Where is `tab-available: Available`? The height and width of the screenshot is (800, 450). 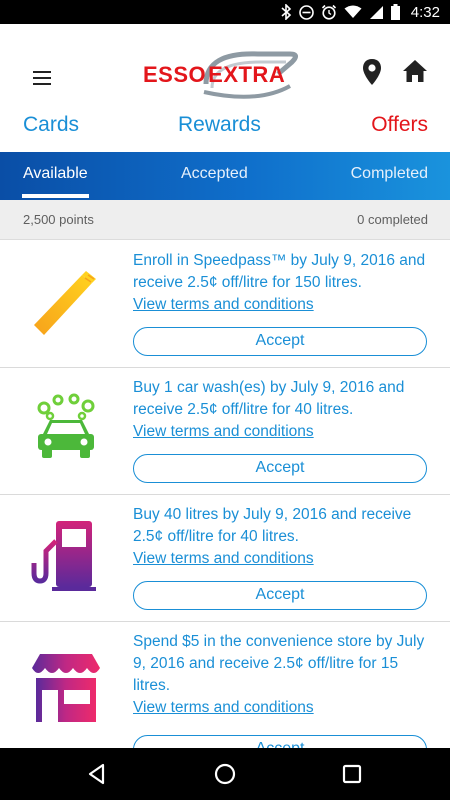
tab-available: Available is located at coordinates (55, 176).